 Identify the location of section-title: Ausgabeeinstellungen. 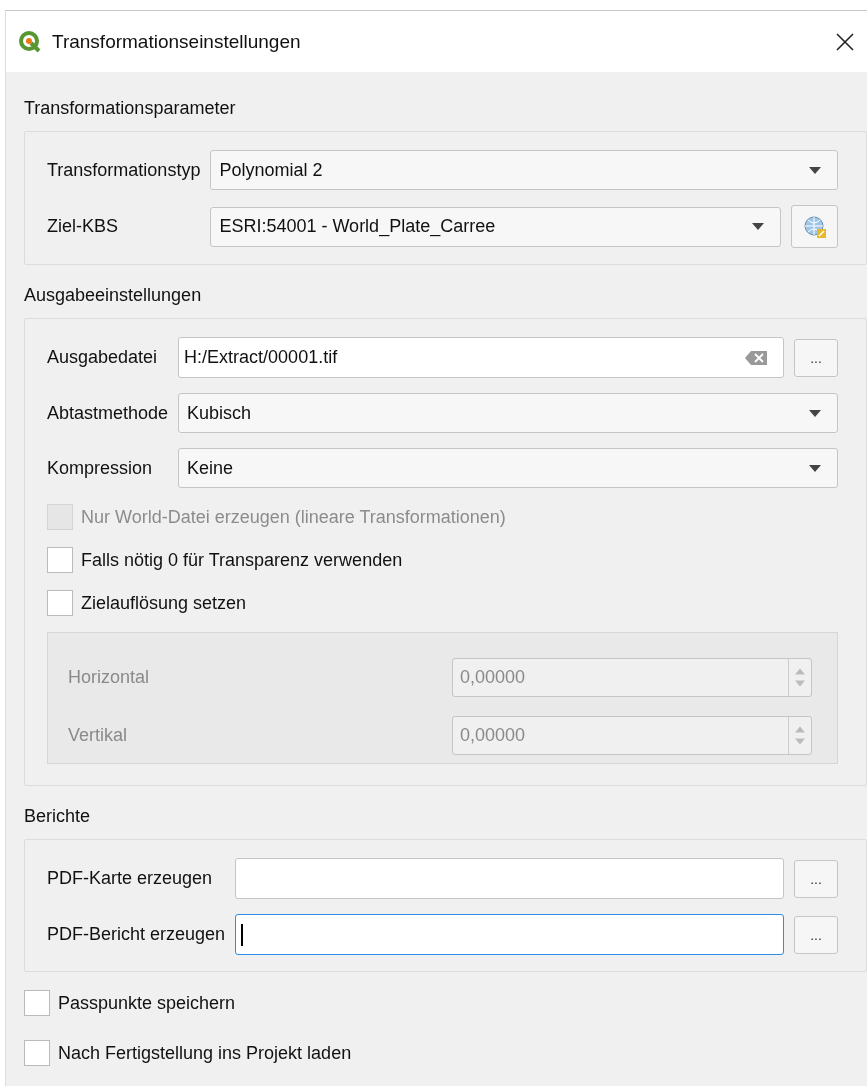
(113, 295).